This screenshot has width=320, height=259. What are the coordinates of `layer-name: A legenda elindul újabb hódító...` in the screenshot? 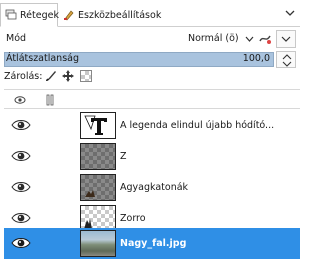 It's located at (197, 125).